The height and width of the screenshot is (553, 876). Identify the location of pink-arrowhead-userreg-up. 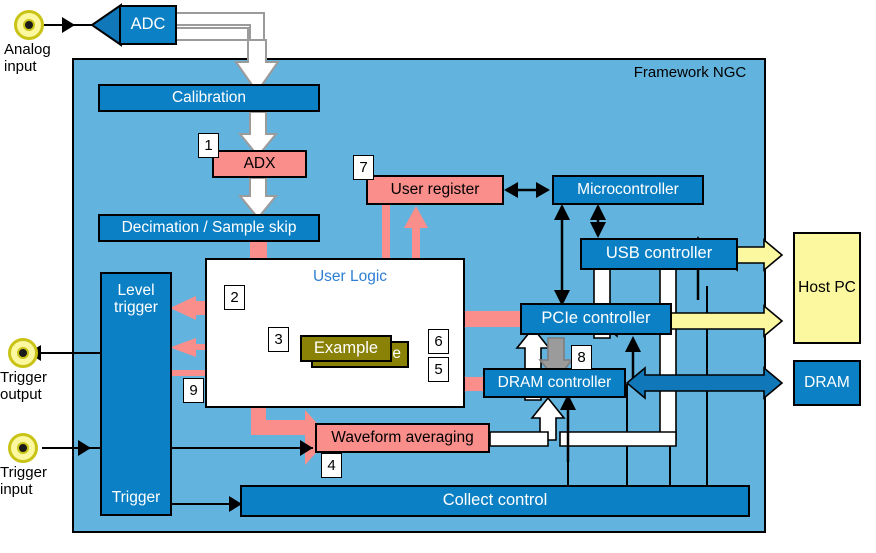
(416, 217).